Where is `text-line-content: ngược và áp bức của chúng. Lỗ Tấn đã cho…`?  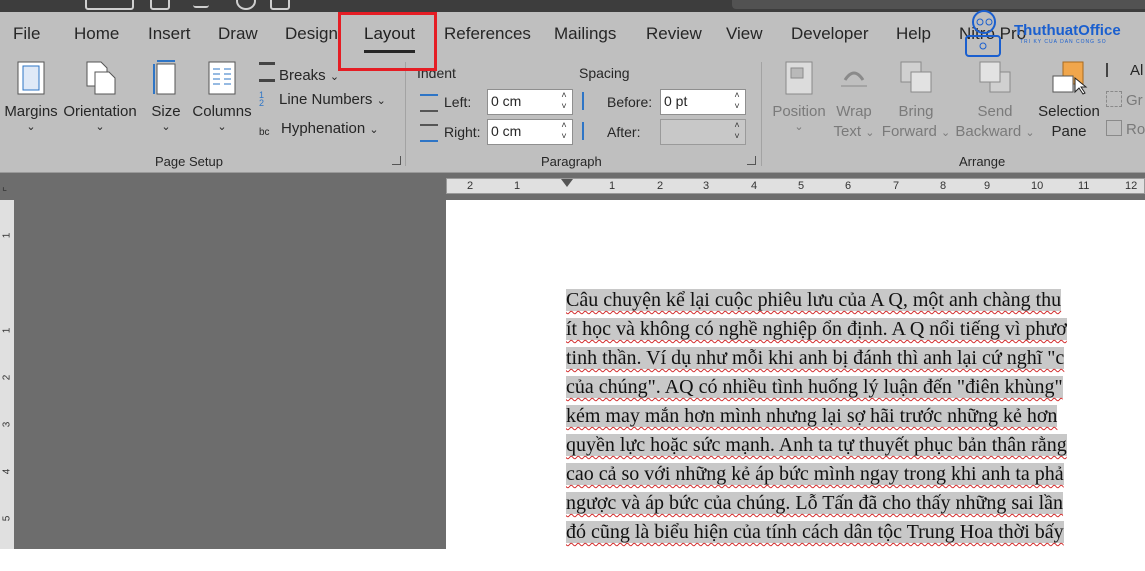
text-line-content: ngược và áp bức của chúng. Lỗ Tấn đã cho… is located at coordinates (815, 503).